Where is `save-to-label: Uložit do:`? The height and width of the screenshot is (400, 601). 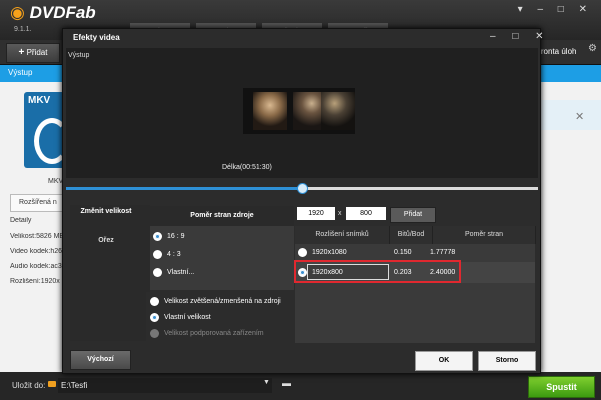
save-to-label: Uložit do: is located at coordinates (29, 385).